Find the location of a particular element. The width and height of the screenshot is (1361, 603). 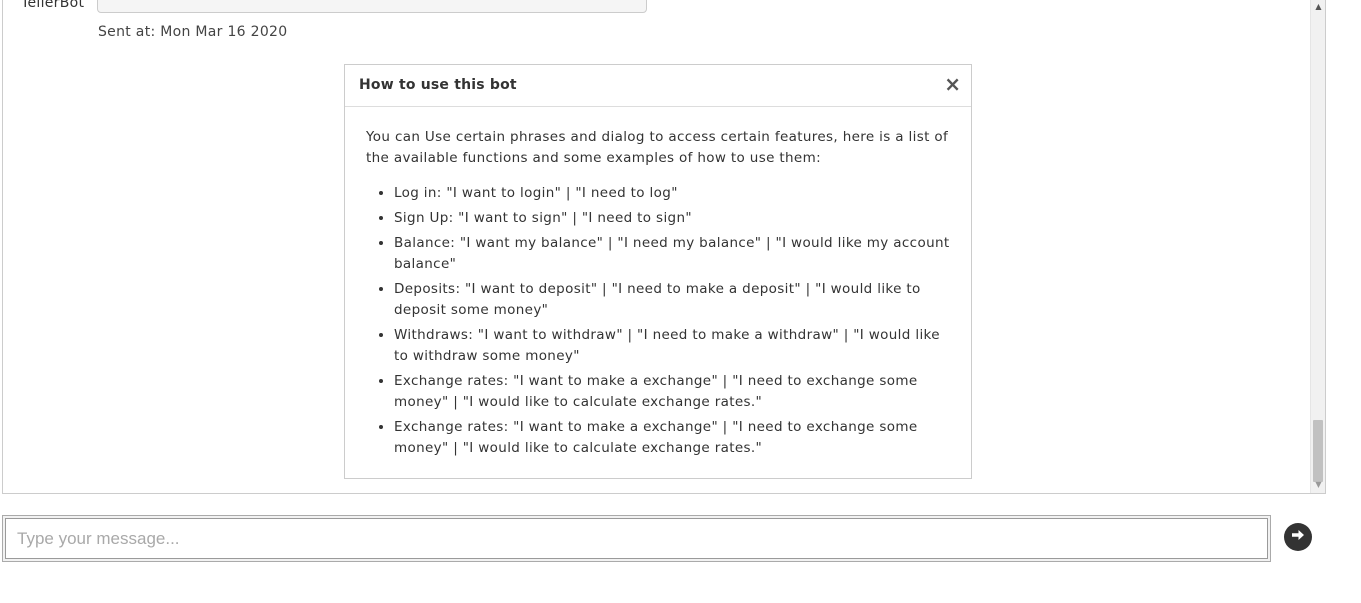

close-icon: × is located at coordinates (952, 84).